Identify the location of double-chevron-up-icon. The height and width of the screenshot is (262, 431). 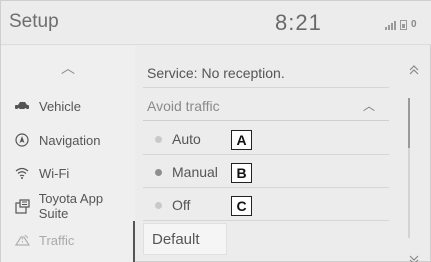
(413, 71).